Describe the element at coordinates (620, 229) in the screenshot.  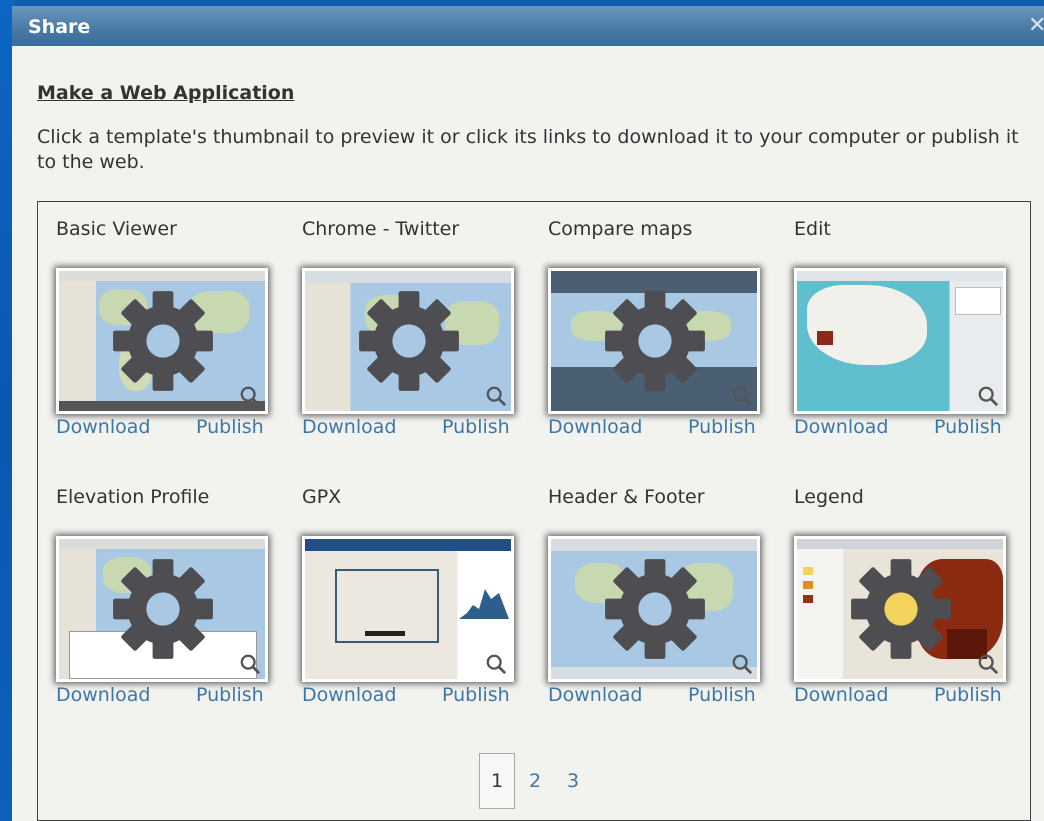
I see `template-title: Compare maps` at that location.